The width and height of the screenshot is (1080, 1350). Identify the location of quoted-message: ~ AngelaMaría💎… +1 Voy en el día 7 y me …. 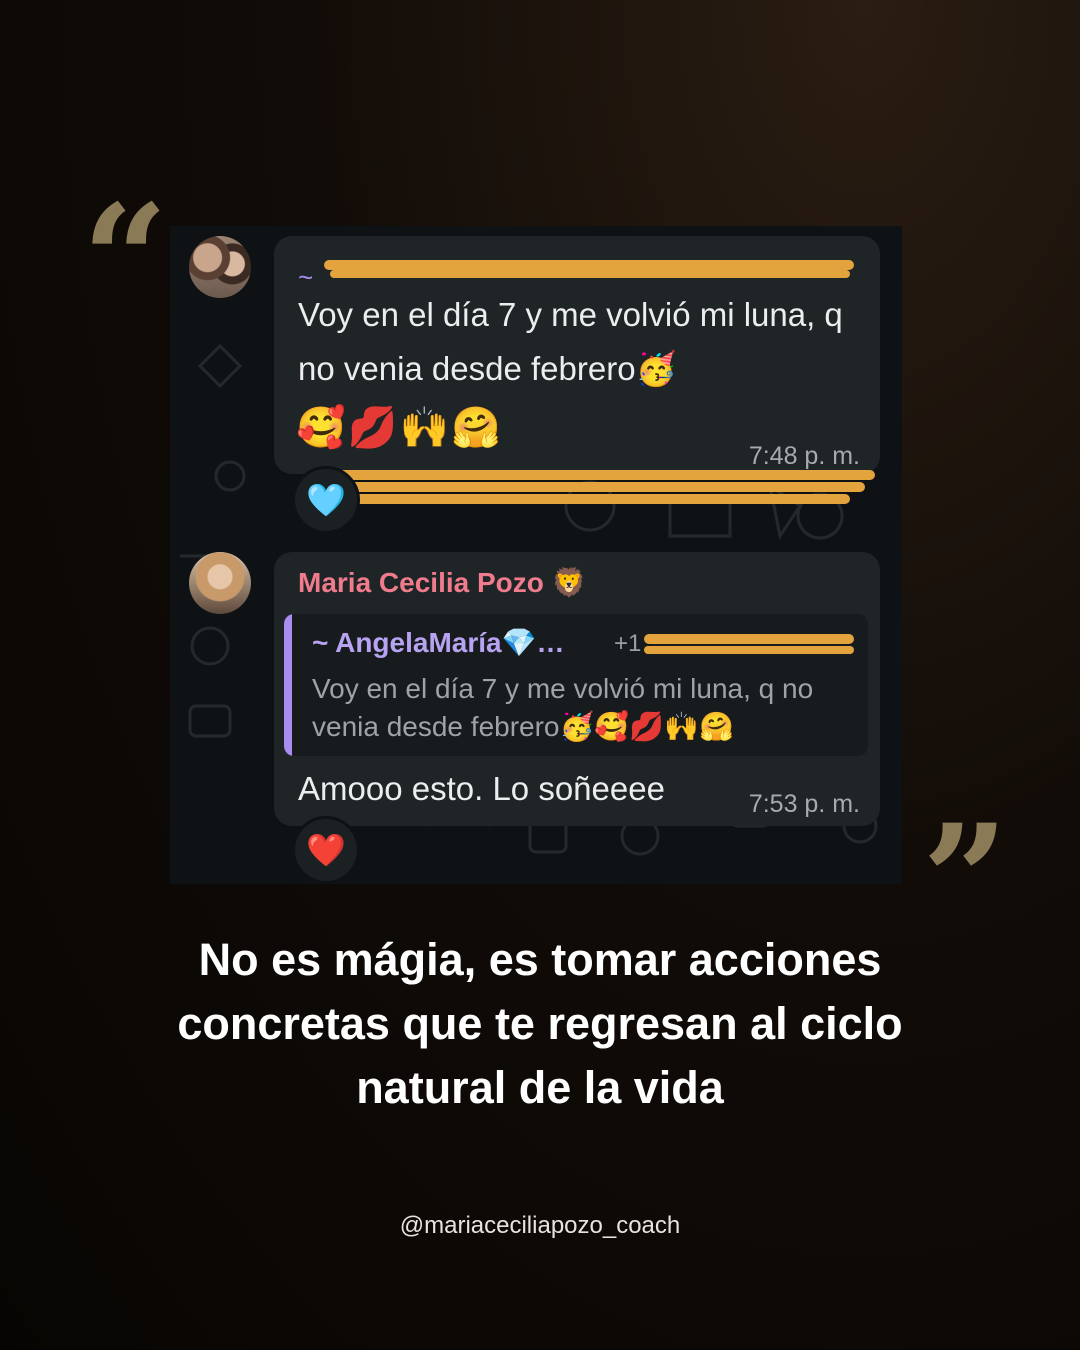
(576, 685).